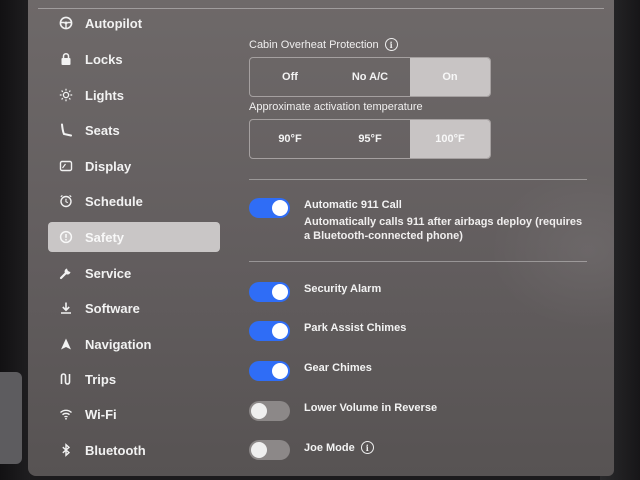 This screenshot has height=480, width=640. What do you see at coordinates (66, 95) in the screenshot?
I see `sun-icon` at bounding box center [66, 95].